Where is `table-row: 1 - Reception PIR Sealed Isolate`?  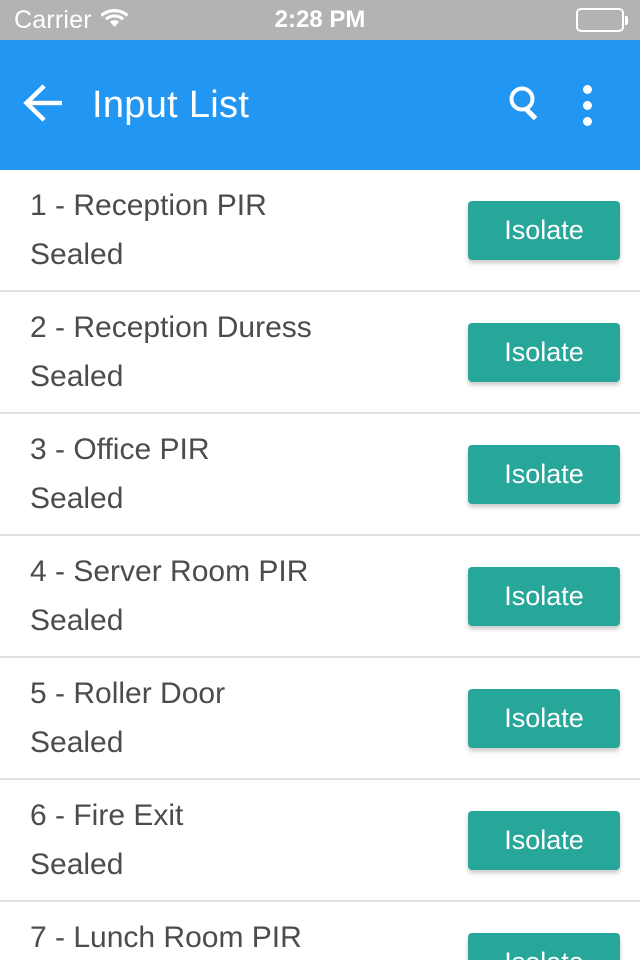 table-row: 1 - Reception PIR Sealed Isolate is located at coordinates (320, 231).